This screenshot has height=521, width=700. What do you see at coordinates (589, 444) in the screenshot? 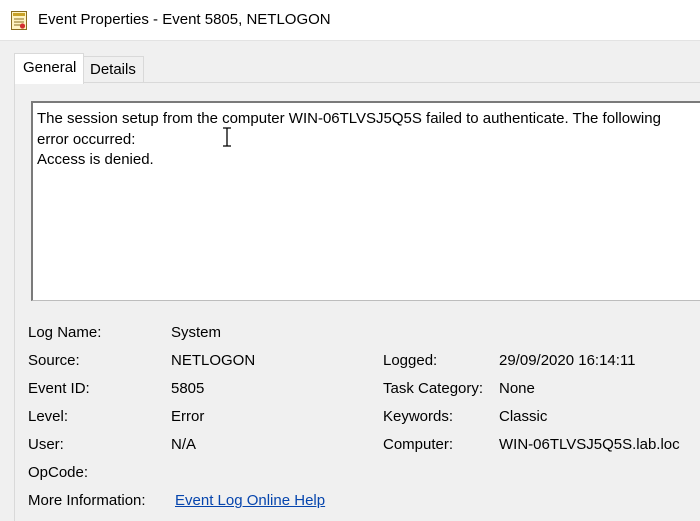
I see `computer-value: WIN-06TLVSJ5Q5S.lab.loc` at bounding box center [589, 444].